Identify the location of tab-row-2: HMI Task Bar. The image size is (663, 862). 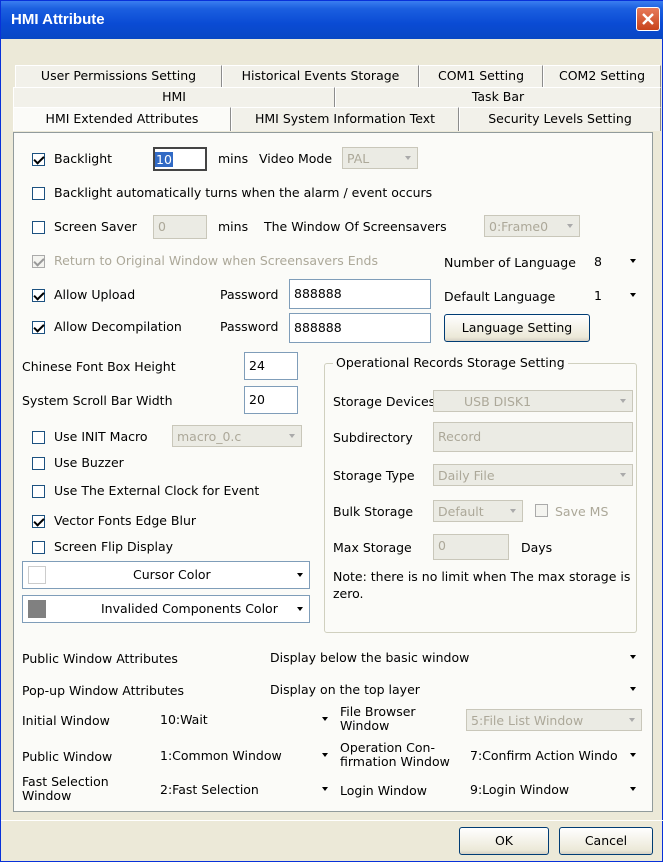
(337, 97).